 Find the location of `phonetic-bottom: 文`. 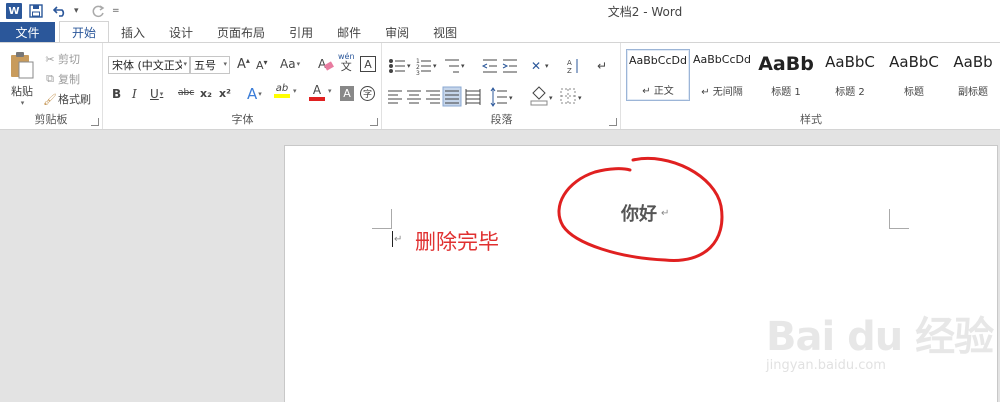

phonetic-bottom: 文 is located at coordinates (346, 66).